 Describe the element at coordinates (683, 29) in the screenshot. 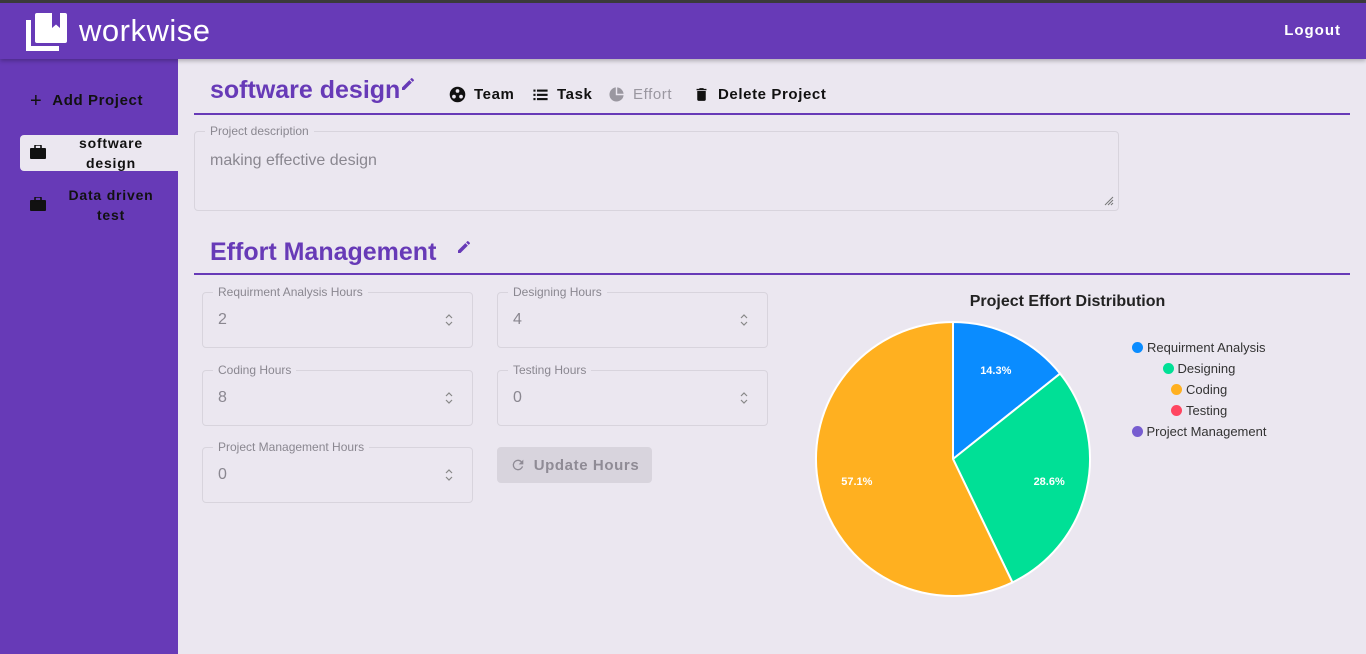

I see `top-app-bar: workwise Logout` at that location.